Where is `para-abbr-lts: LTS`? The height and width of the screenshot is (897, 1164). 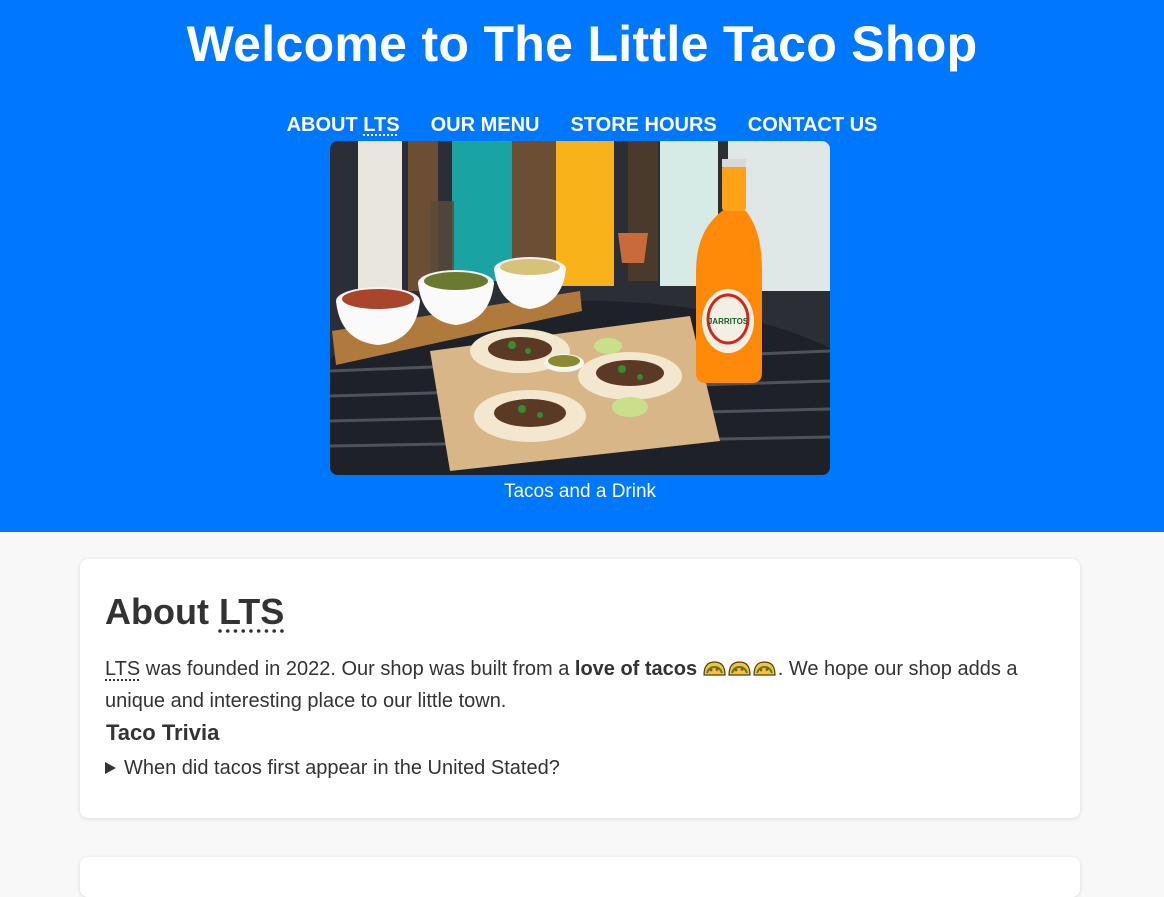
para-abbr-lts: LTS is located at coordinates (123, 669).